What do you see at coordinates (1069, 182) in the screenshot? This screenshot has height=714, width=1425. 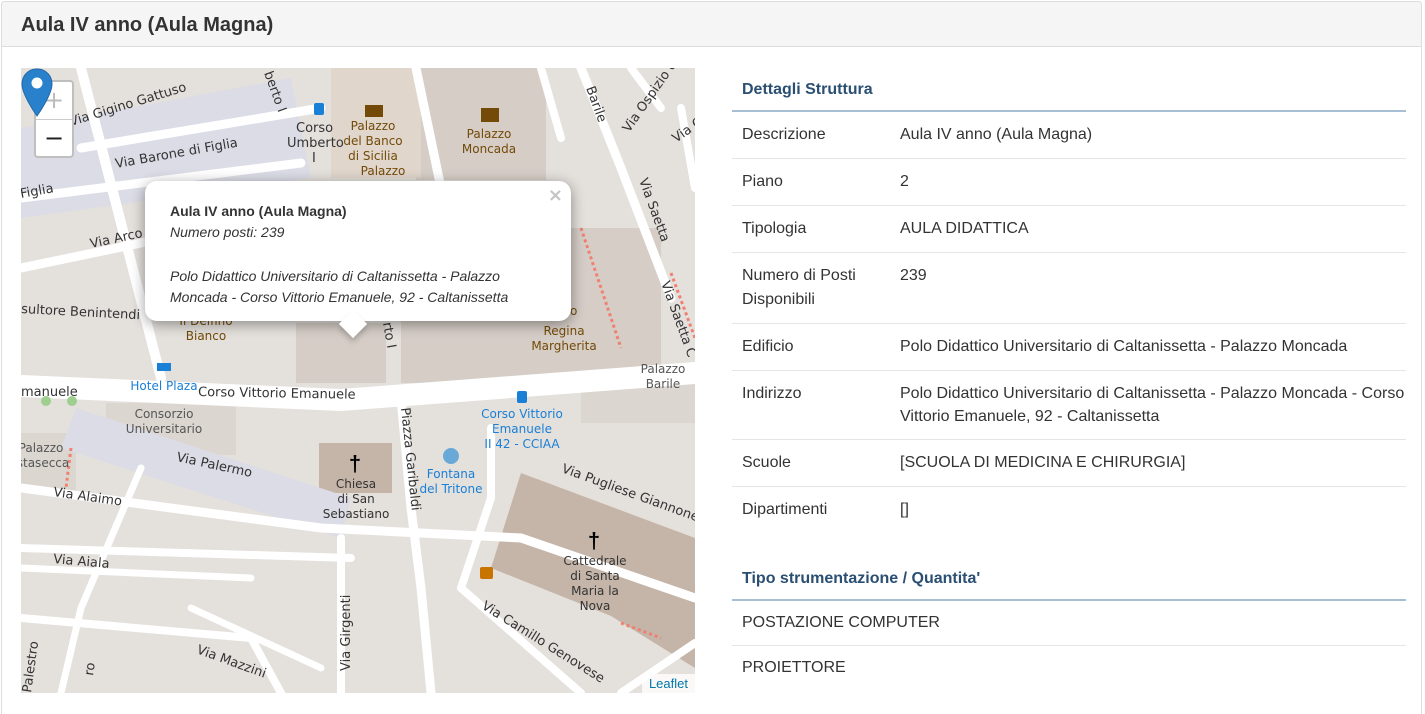 I see `detail-row-piano: Piano 2` at bounding box center [1069, 182].